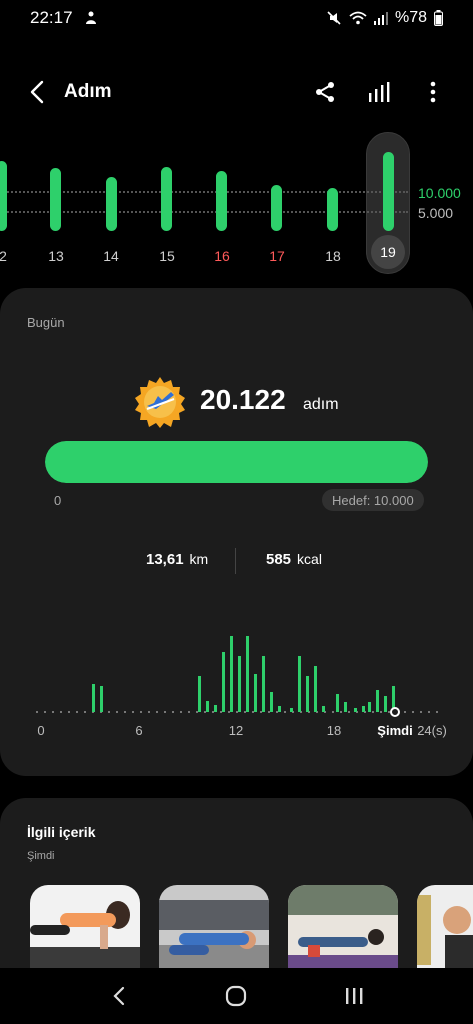 The image size is (473, 1024). I want to click on goal-label-top: 10.000, so click(439, 193).